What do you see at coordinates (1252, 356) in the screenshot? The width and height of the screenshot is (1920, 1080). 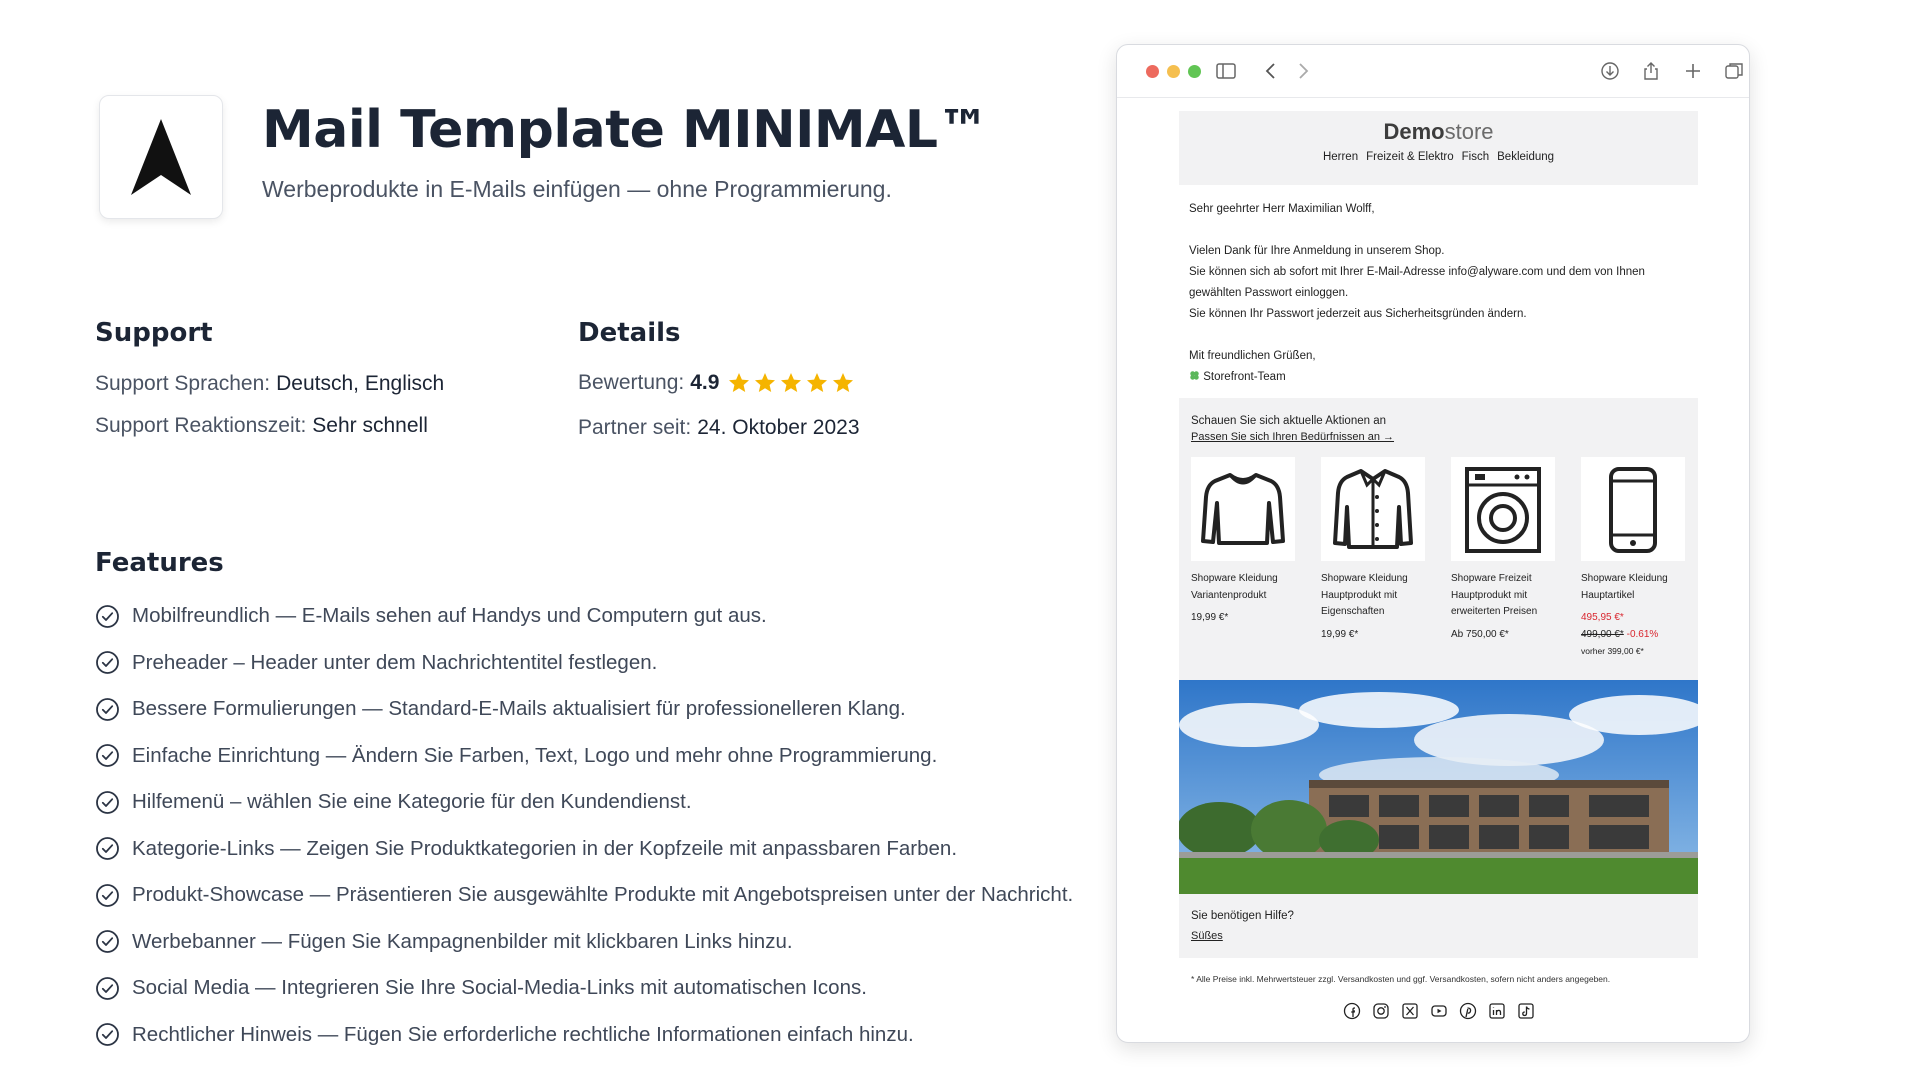 I see `email-closing: Mit freundlichen Grüßen,` at bounding box center [1252, 356].